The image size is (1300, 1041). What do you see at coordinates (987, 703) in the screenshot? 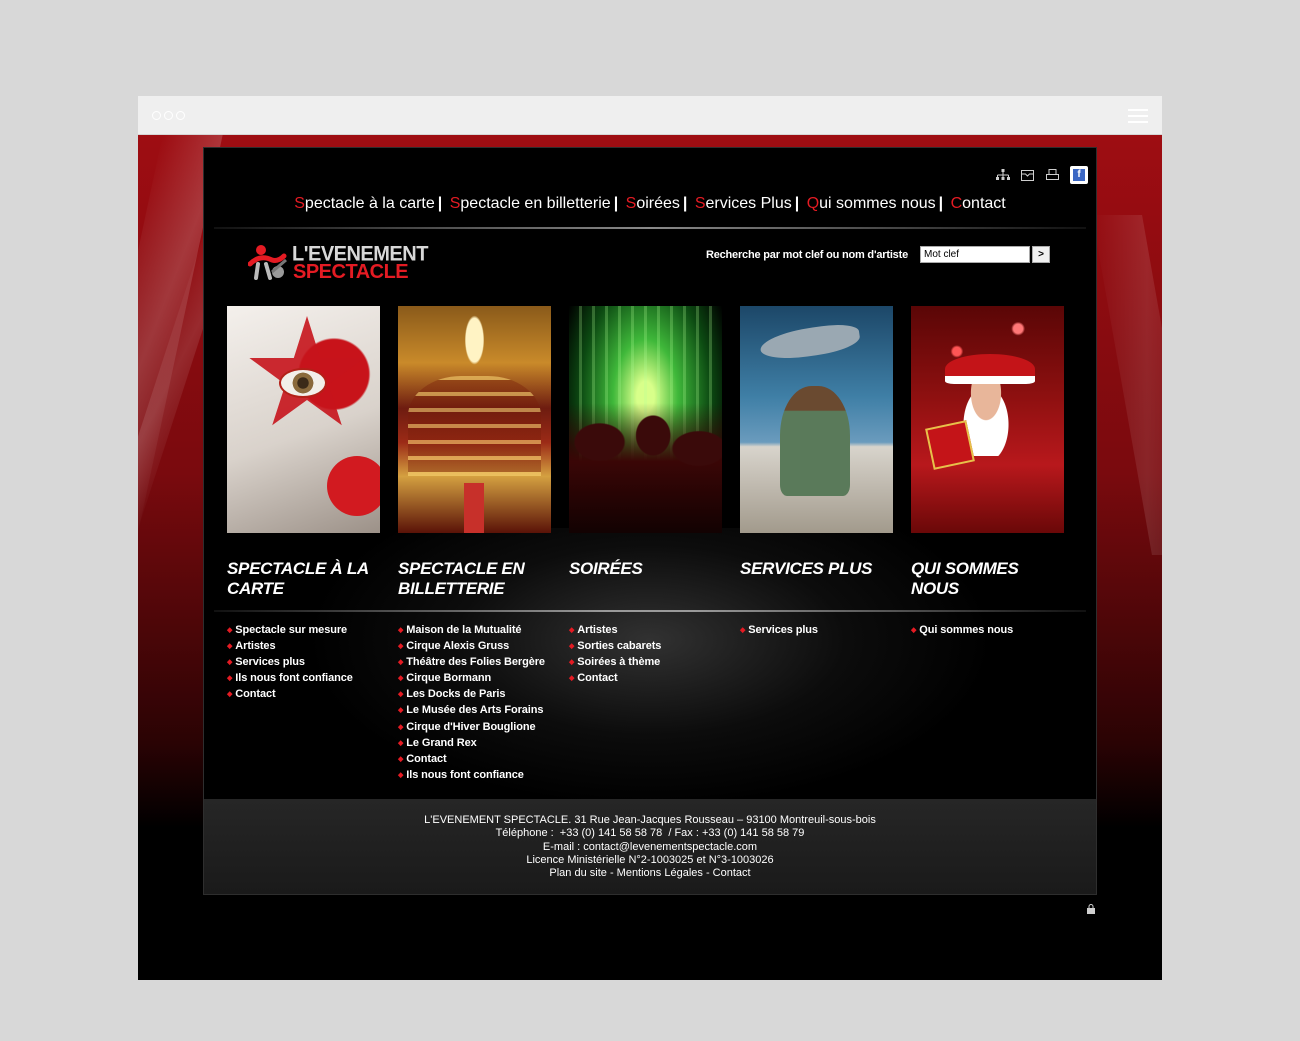
I see `links-qui-sommes-nous: ◆ Qui sommes nous` at bounding box center [987, 703].